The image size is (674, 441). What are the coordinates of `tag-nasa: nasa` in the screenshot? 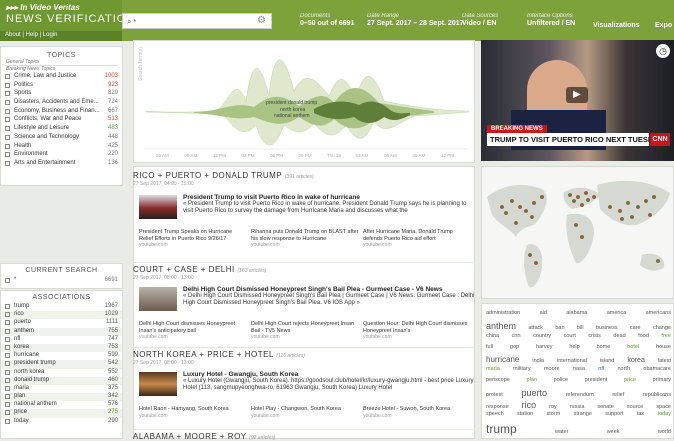 It's located at (579, 369).